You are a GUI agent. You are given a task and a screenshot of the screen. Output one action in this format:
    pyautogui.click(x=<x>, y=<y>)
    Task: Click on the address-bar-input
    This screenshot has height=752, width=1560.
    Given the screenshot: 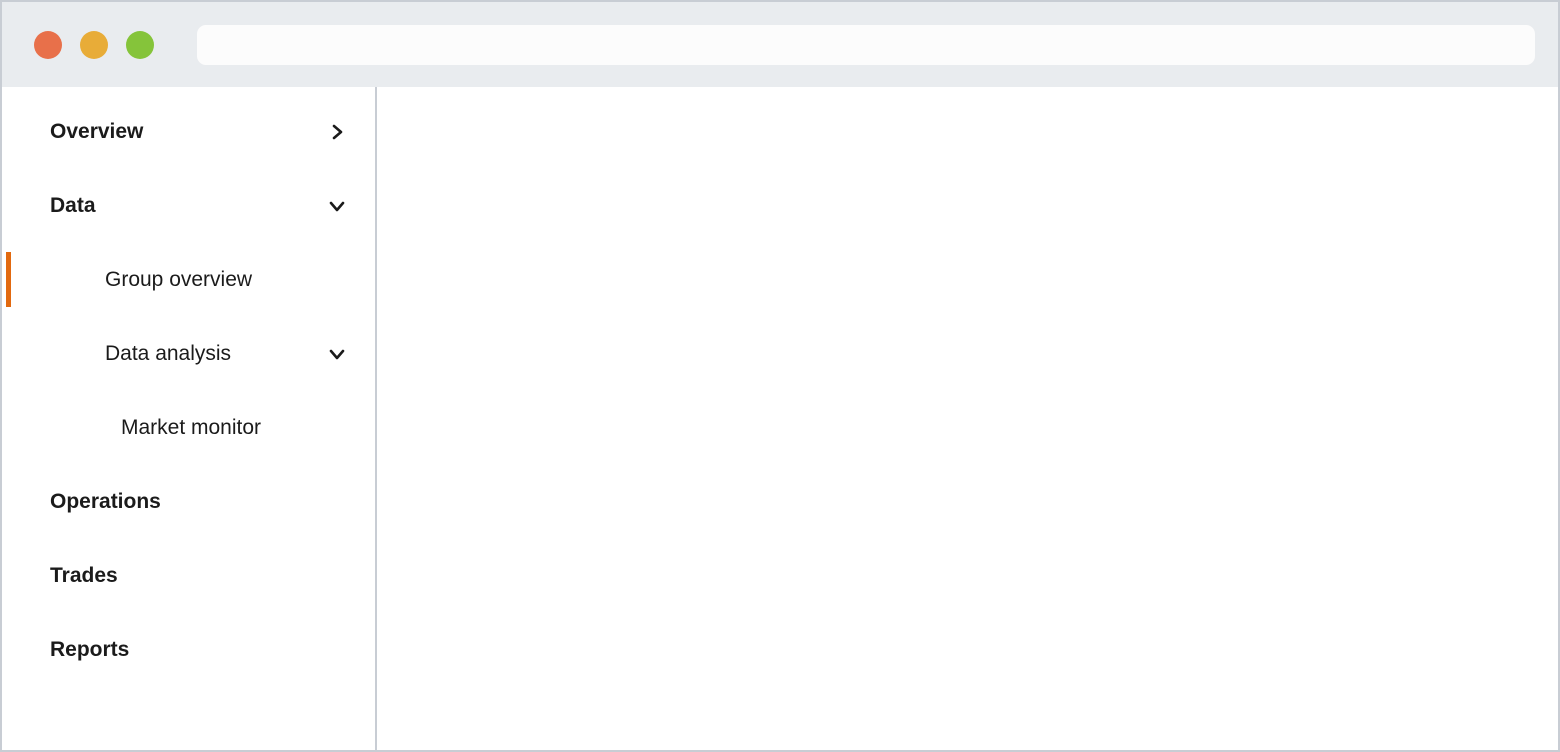 What is the action you would take?
    pyautogui.click(x=866, y=44)
    